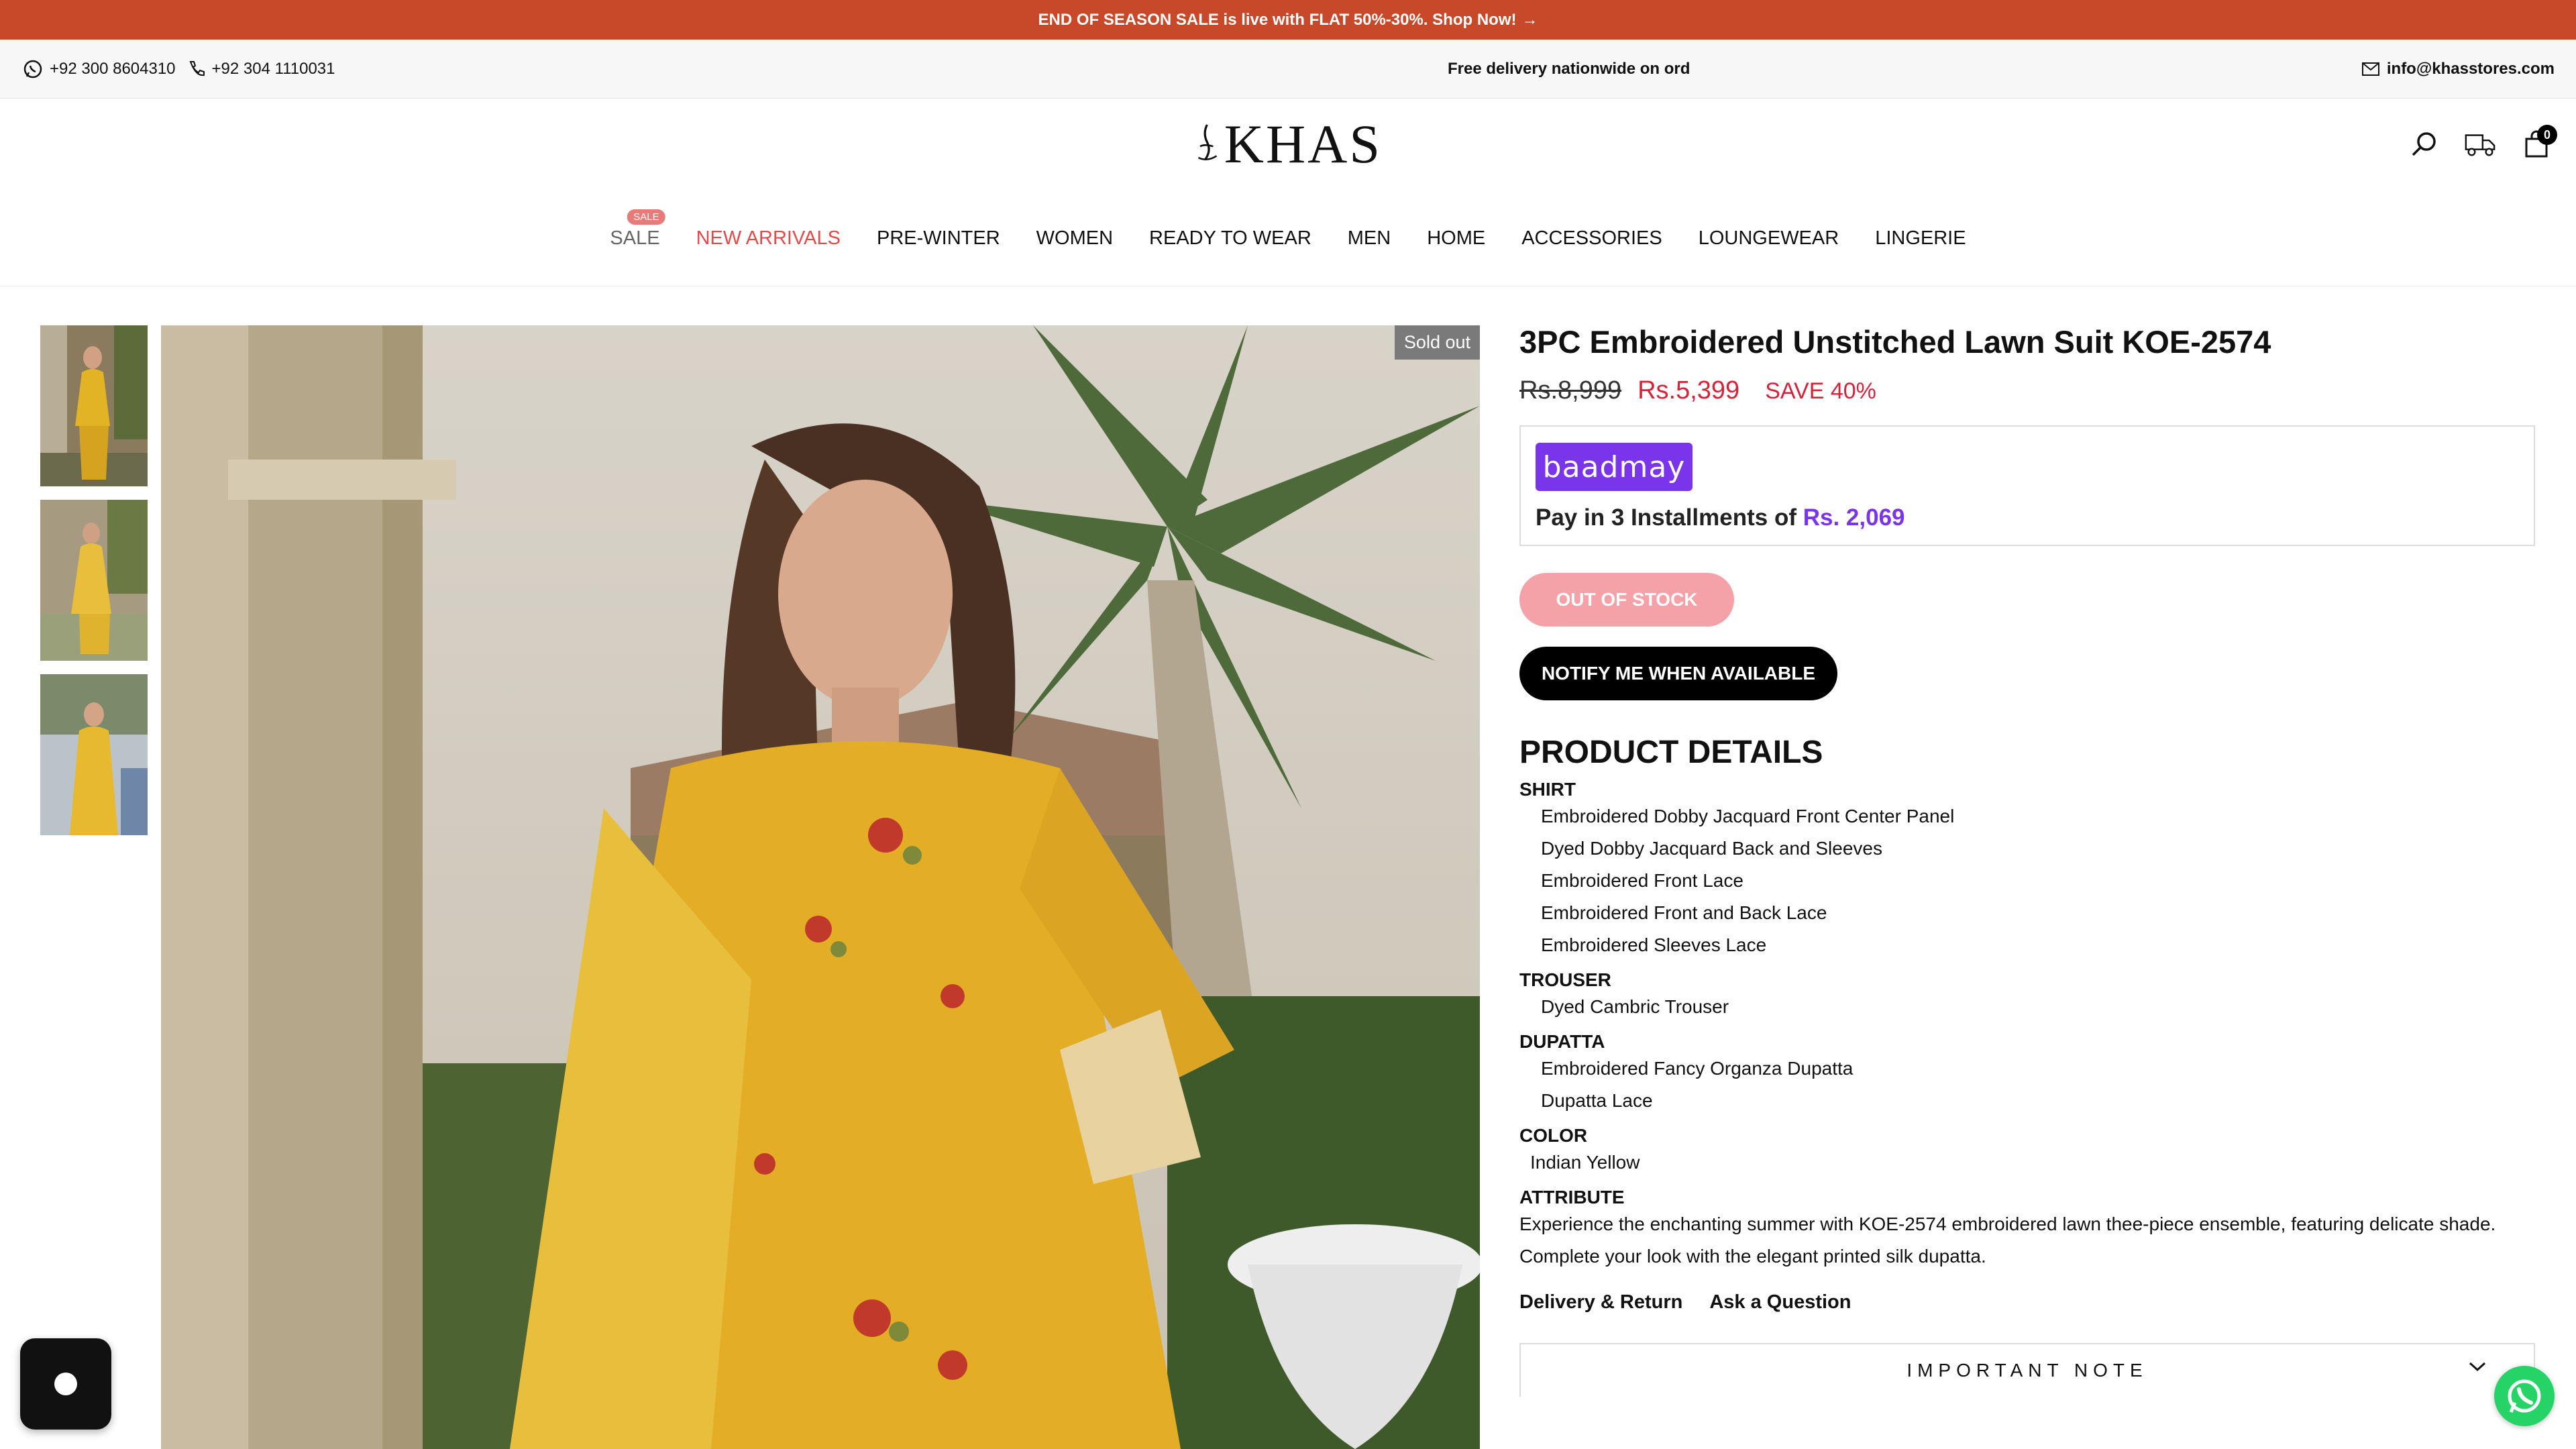  Describe the element at coordinates (1597, 1100) in the screenshot. I see `list-item: Dupatta Lace` at that location.